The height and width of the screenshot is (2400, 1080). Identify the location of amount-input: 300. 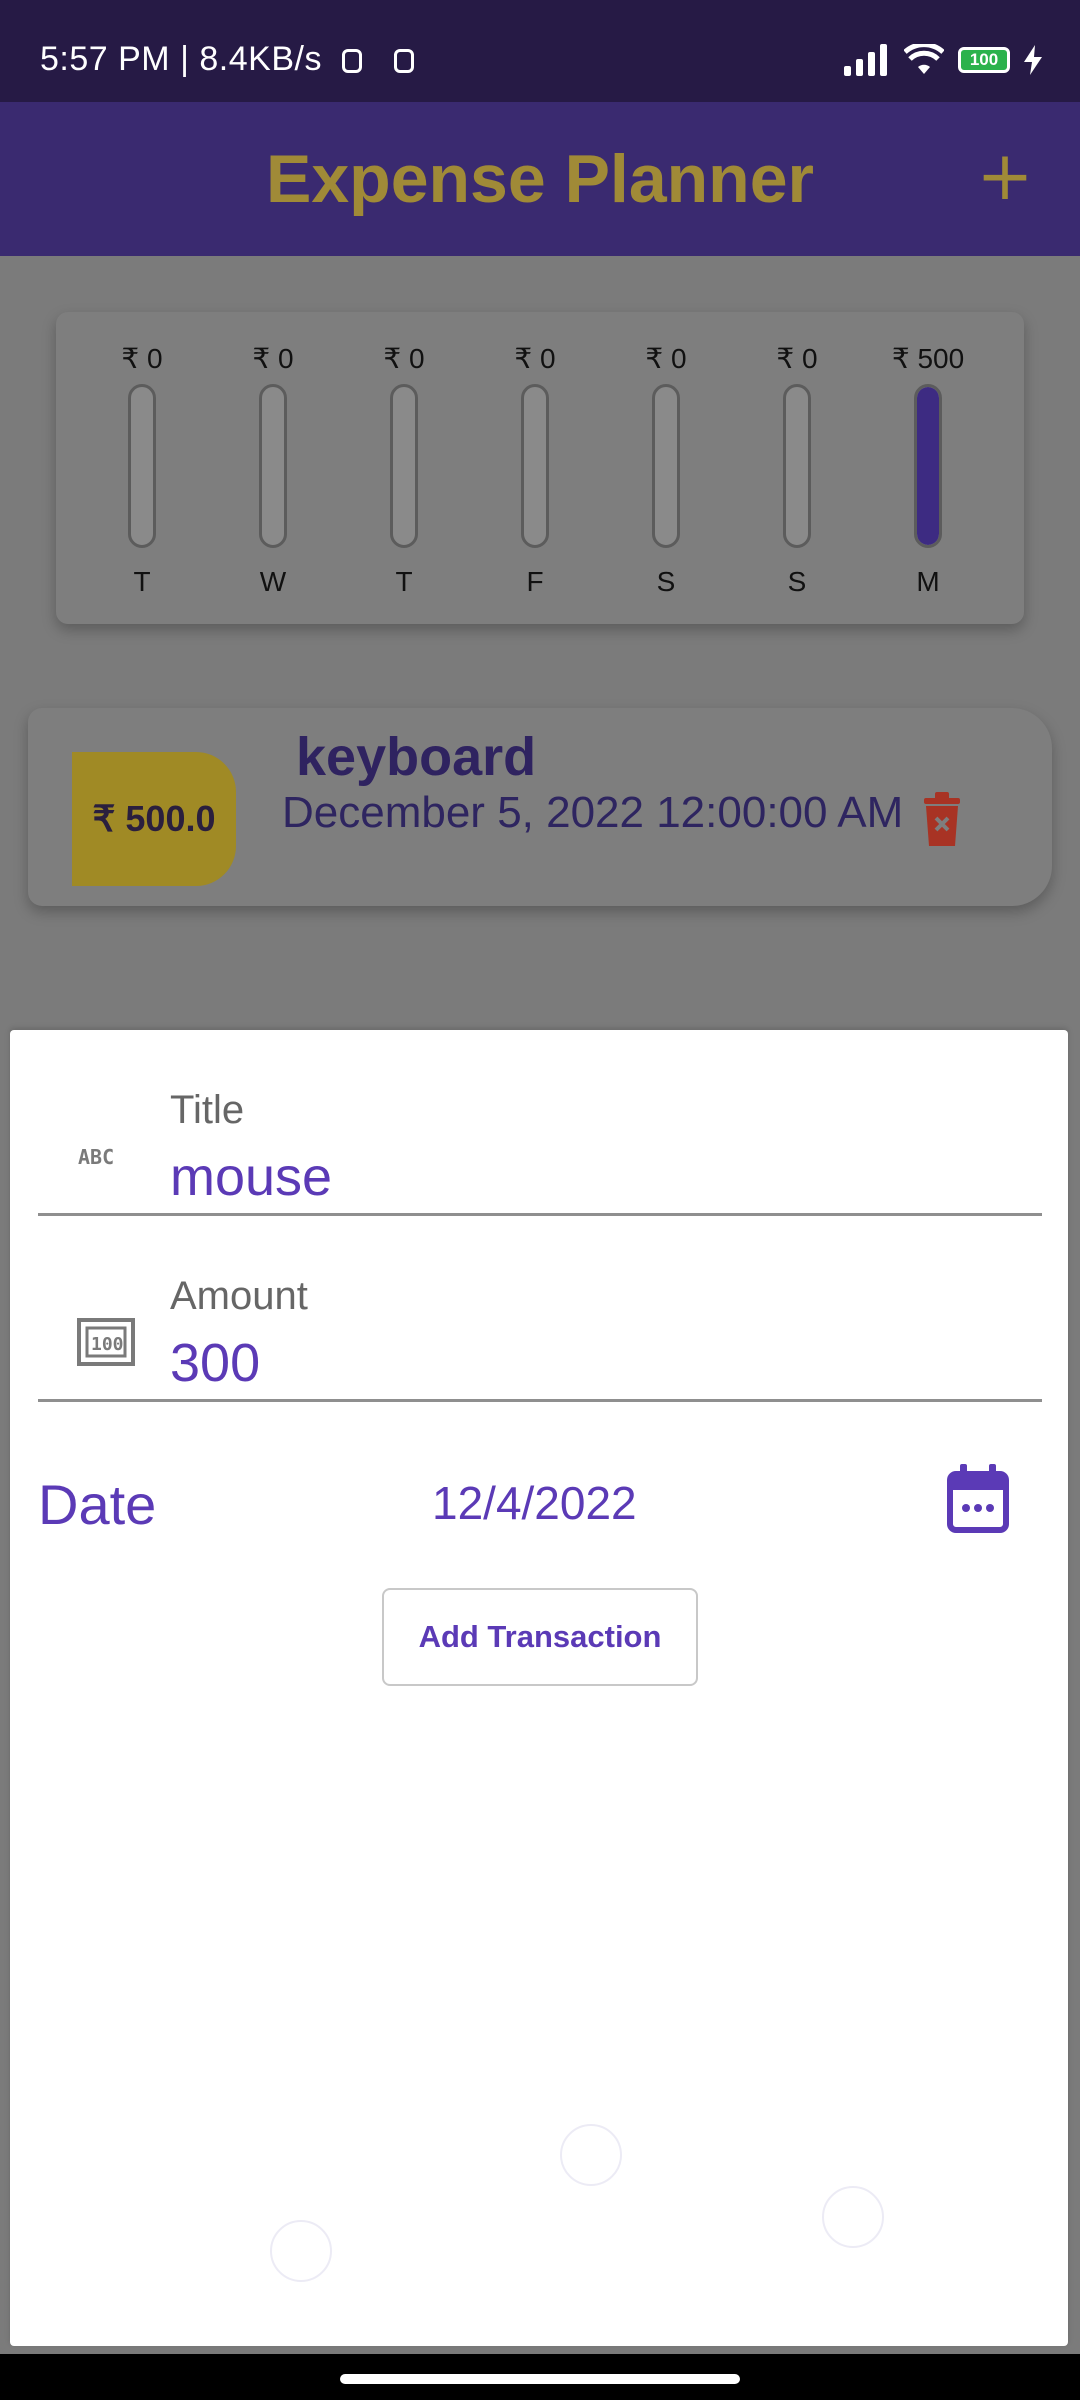
(215, 1363).